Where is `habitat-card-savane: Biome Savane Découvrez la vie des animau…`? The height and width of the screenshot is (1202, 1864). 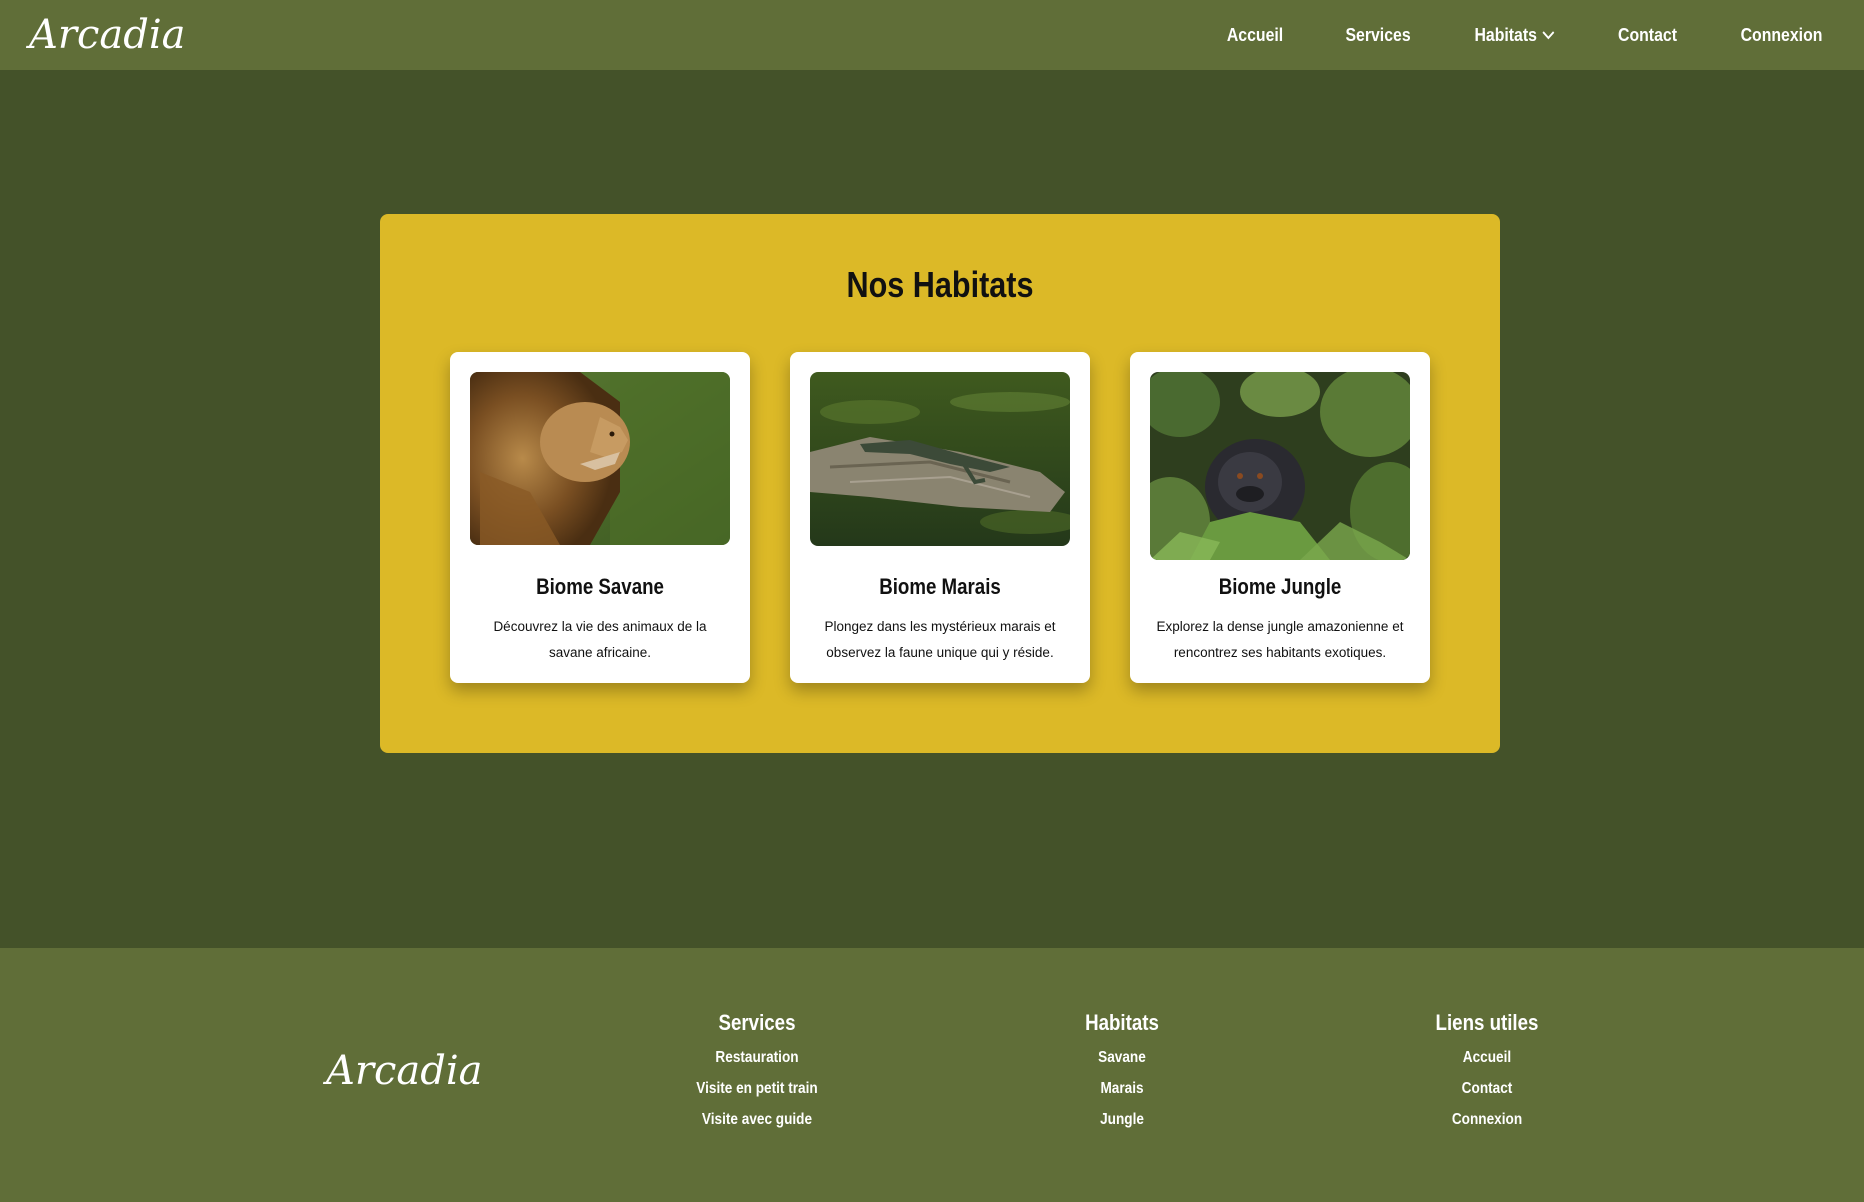 habitat-card-savane: Biome Savane Découvrez la vie des animau… is located at coordinates (600, 517).